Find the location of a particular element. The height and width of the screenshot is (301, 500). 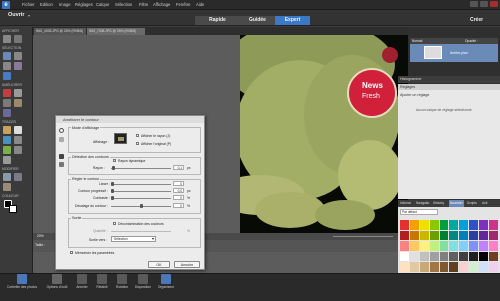

gradient-tool-icon is located at coordinates (18, 140).